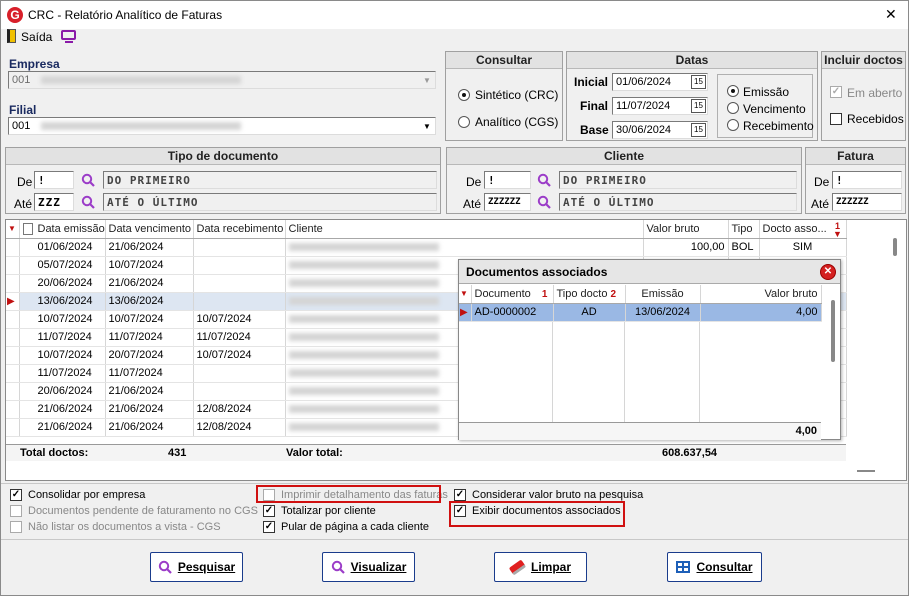  Describe the element at coordinates (512, 294) in the screenshot. I see `popup-col-documento: Documento 1` at that location.